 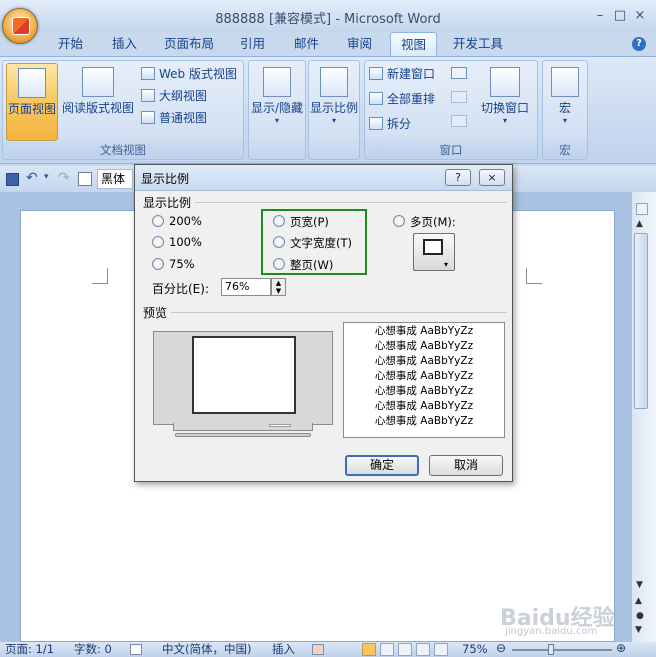 What do you see at coordinates (458, 177) in the screenshot?
I see `dialog-help-button: ?` at bounding box center [458, 177].